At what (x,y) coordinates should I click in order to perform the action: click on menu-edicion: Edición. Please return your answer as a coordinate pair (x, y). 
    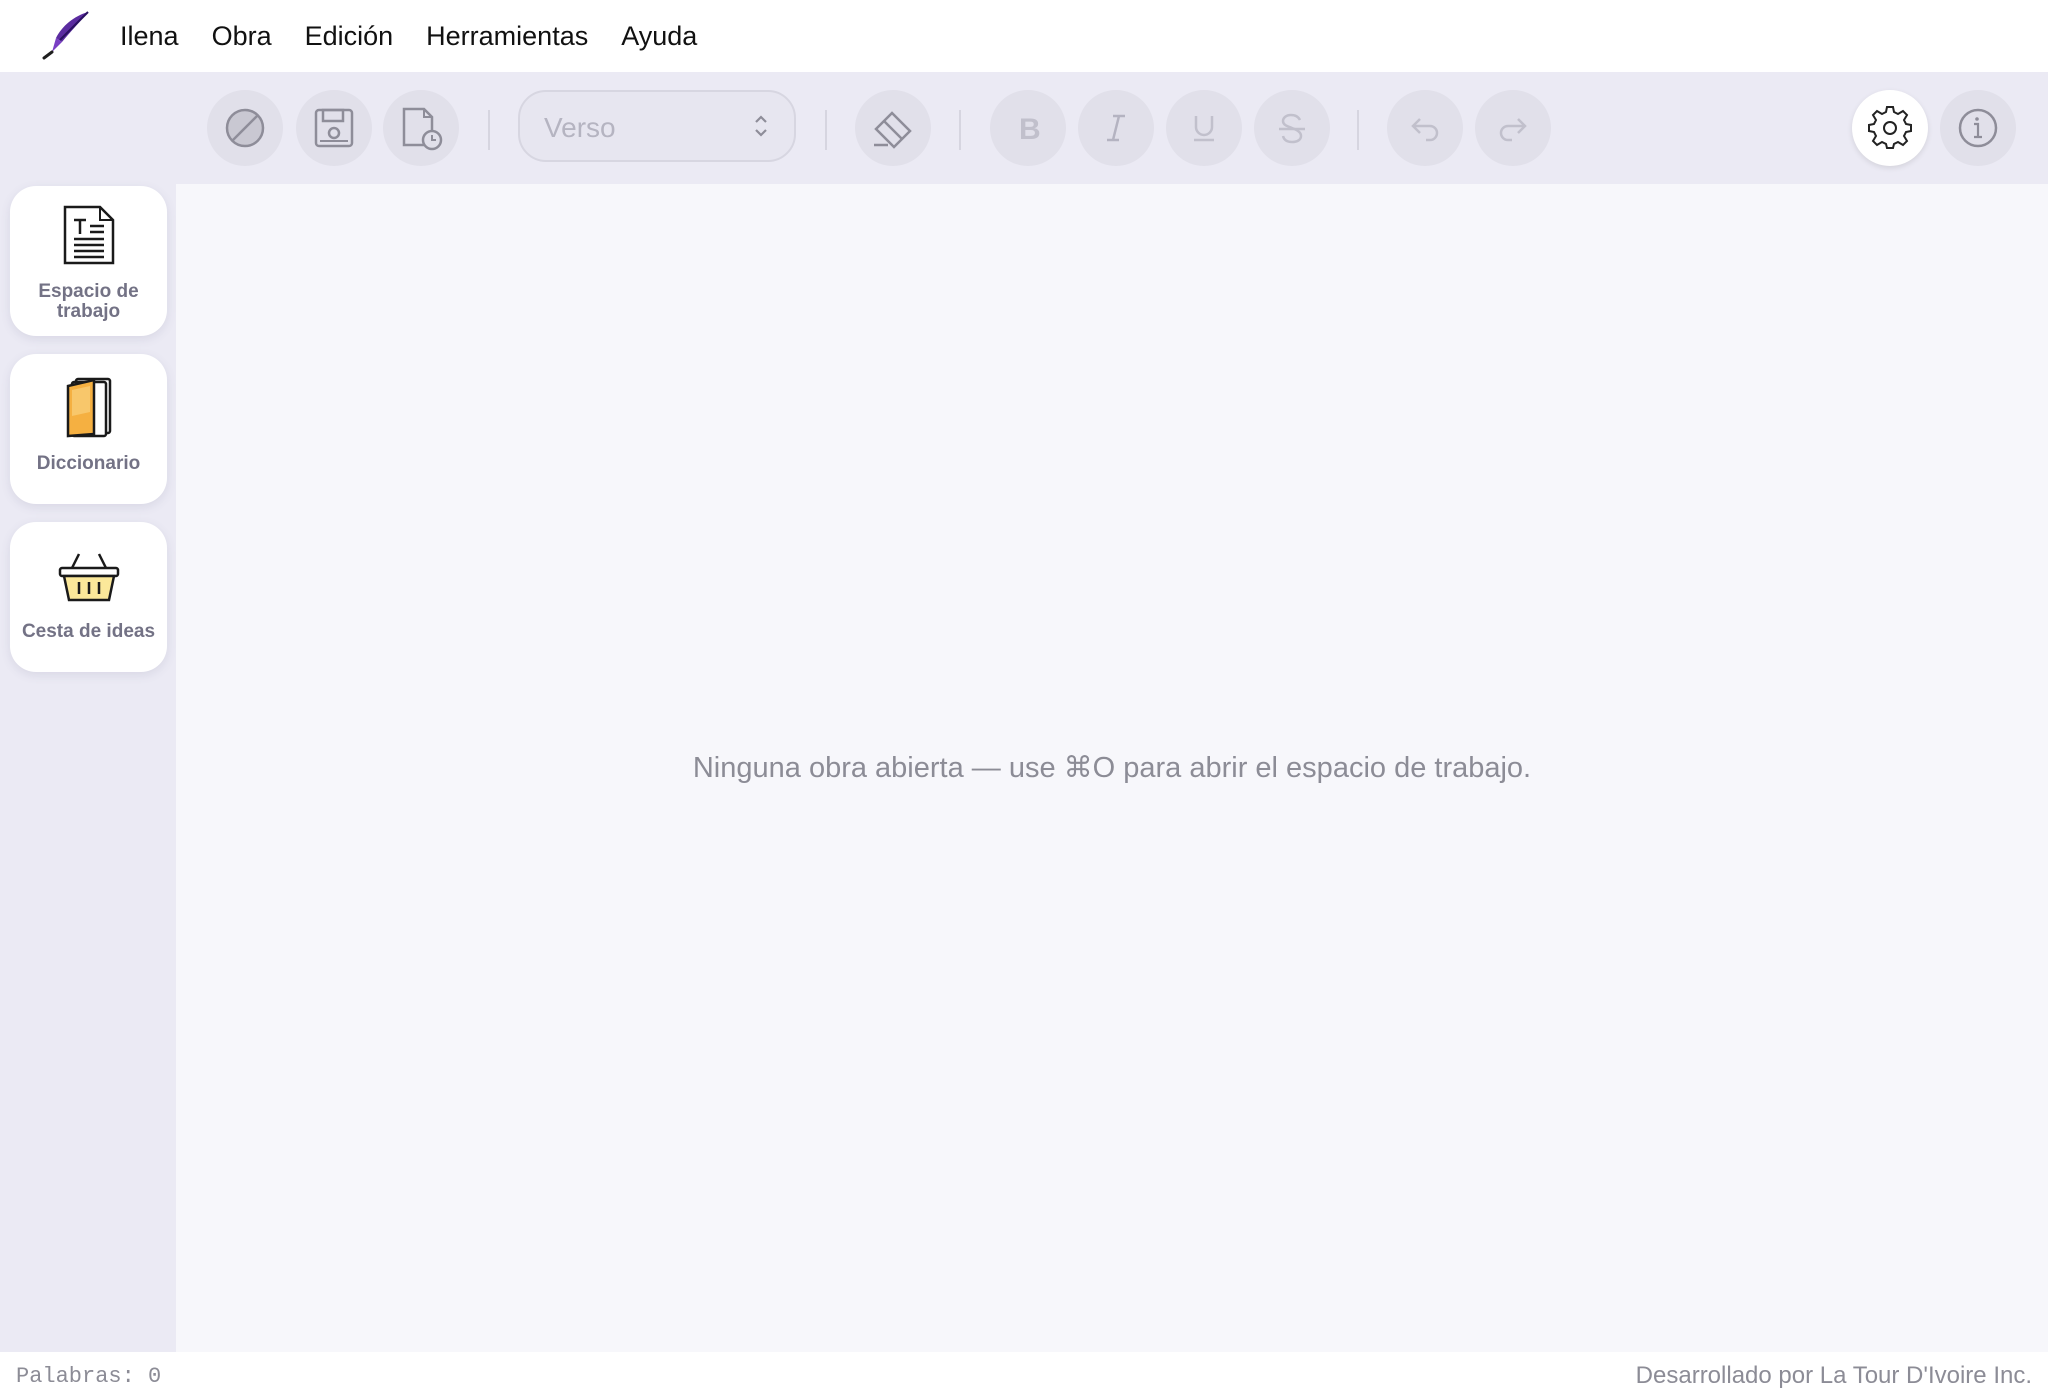
    Looking at the image, I should click on (349, 36).